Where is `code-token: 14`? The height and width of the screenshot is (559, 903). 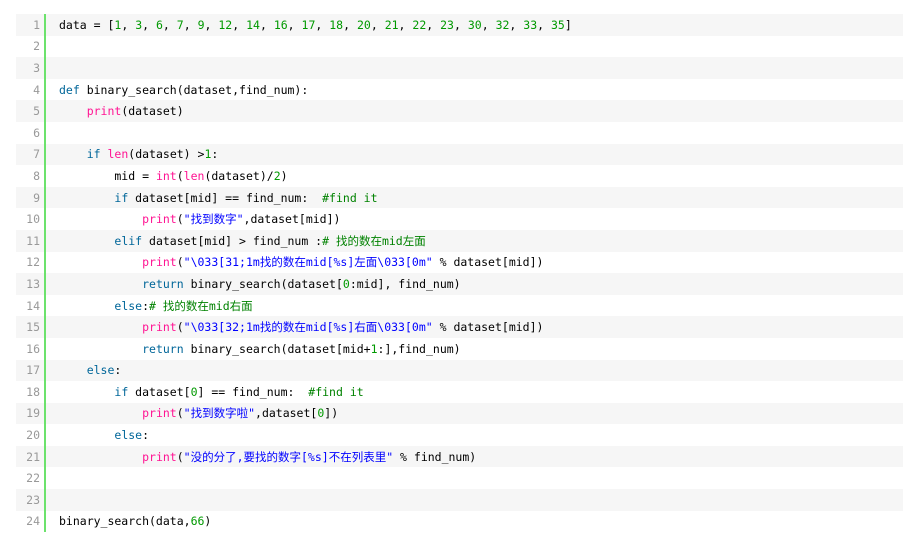
code-token: 14 is located at coordinates (253, 24).